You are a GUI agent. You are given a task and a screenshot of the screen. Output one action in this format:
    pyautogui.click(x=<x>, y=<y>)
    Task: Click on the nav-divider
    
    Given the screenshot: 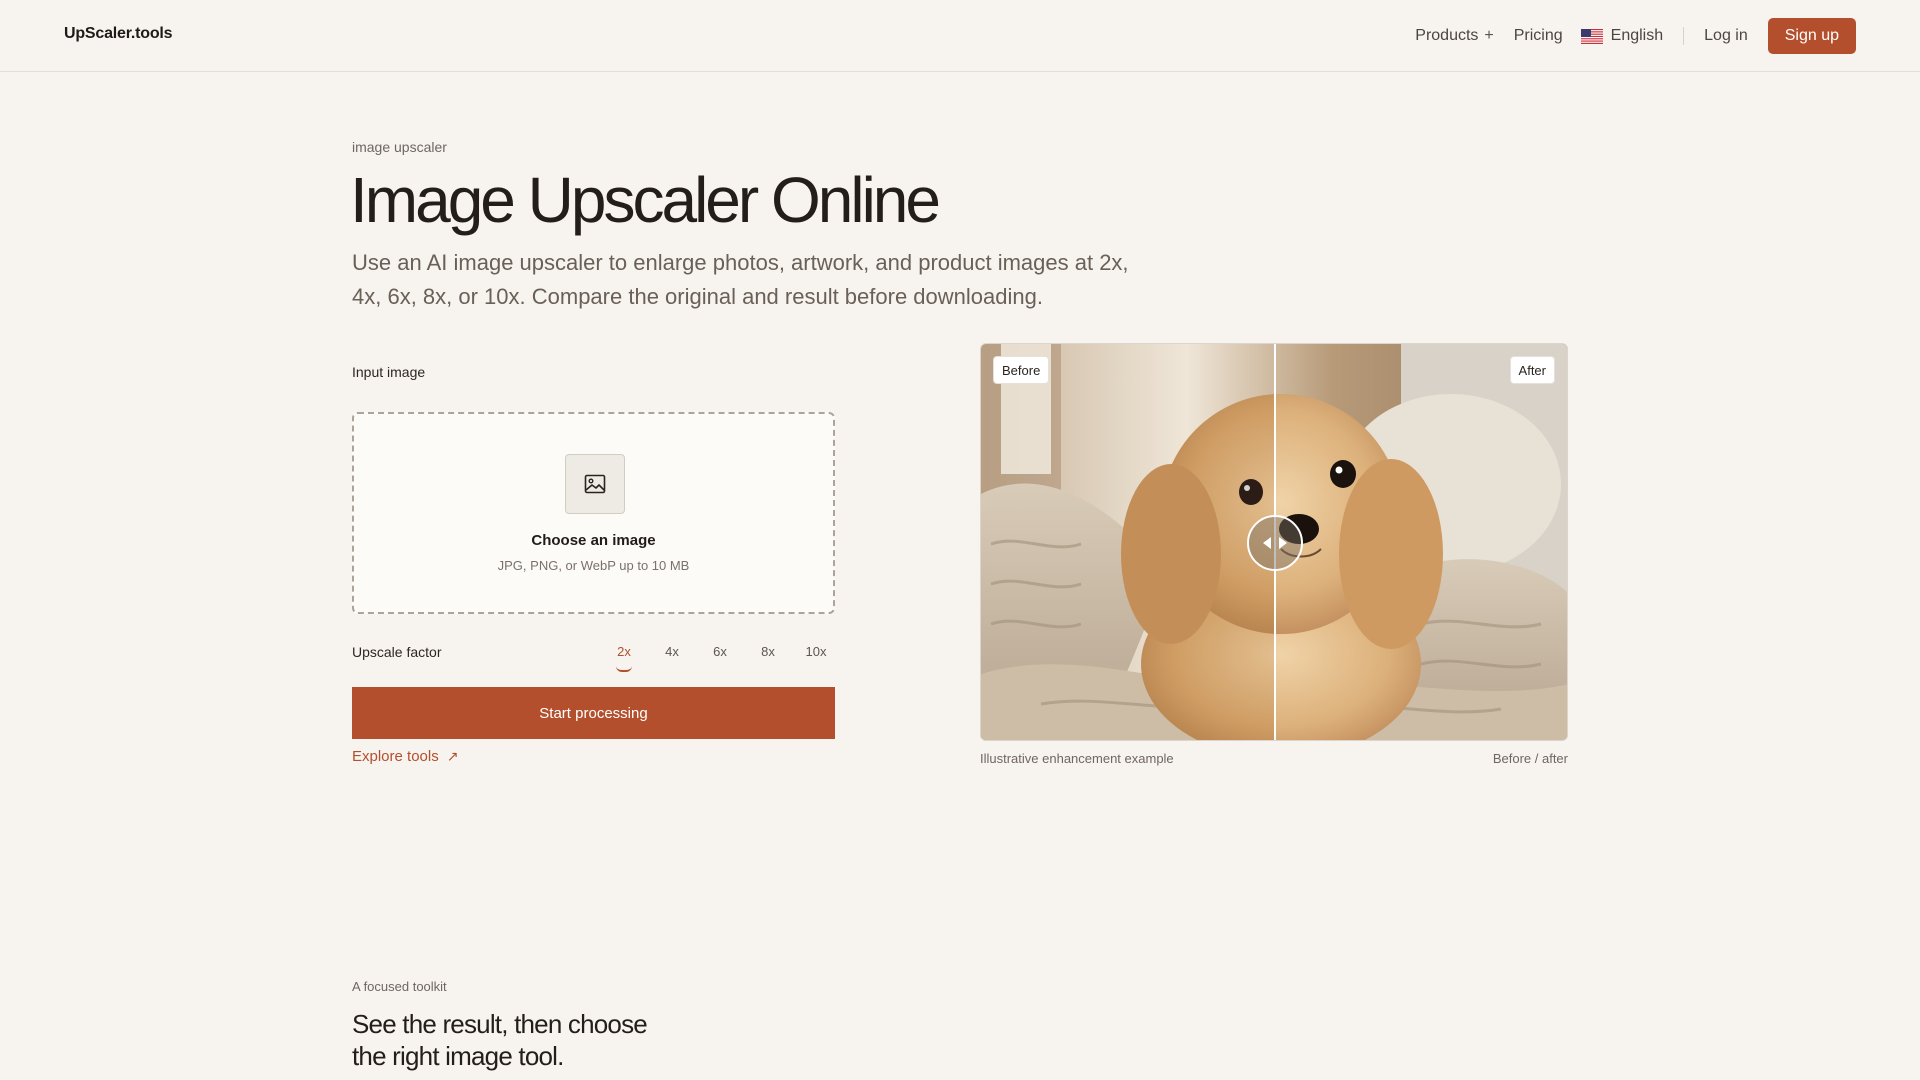 What is the action you would take?
    pyautogui.click(x=1684, y=36)
    